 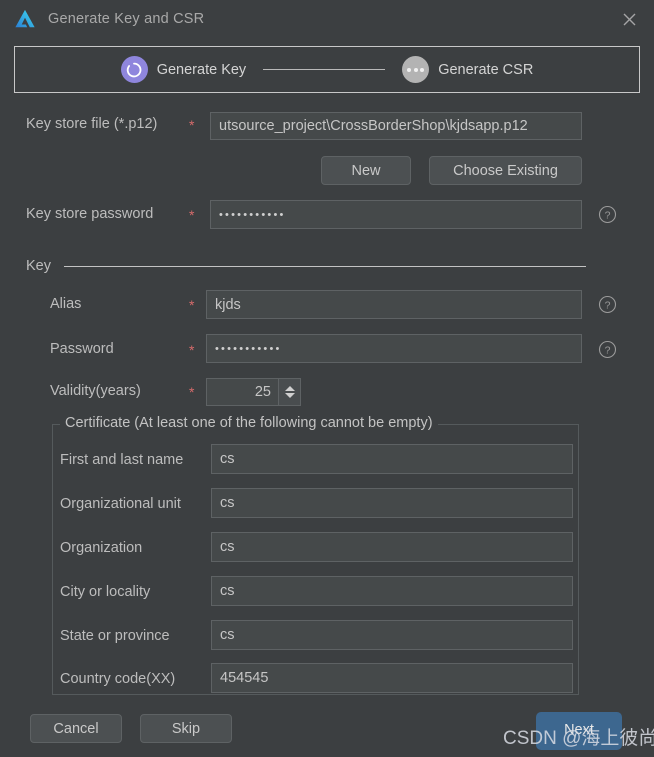 What do you see at coordinates (25, 18) in the screenshot?
I see `android-studio-logo-icon` at bounding box center [25, 18].